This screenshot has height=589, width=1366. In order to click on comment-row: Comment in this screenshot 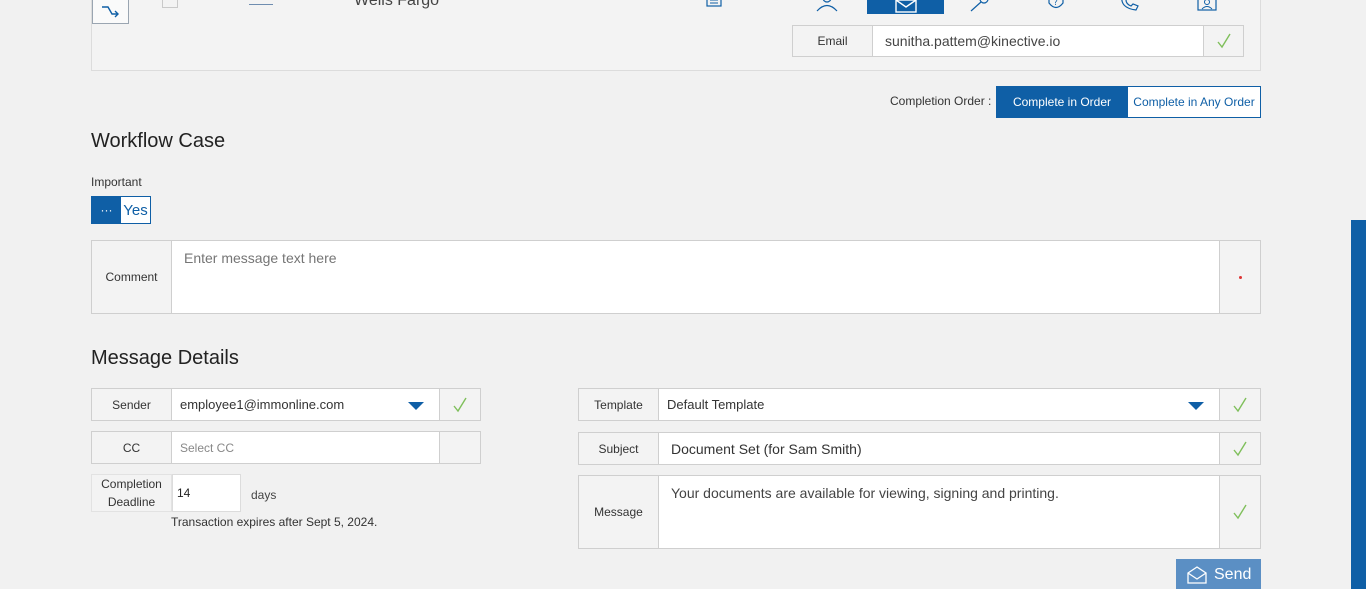, I will do `click(676, 277)`.